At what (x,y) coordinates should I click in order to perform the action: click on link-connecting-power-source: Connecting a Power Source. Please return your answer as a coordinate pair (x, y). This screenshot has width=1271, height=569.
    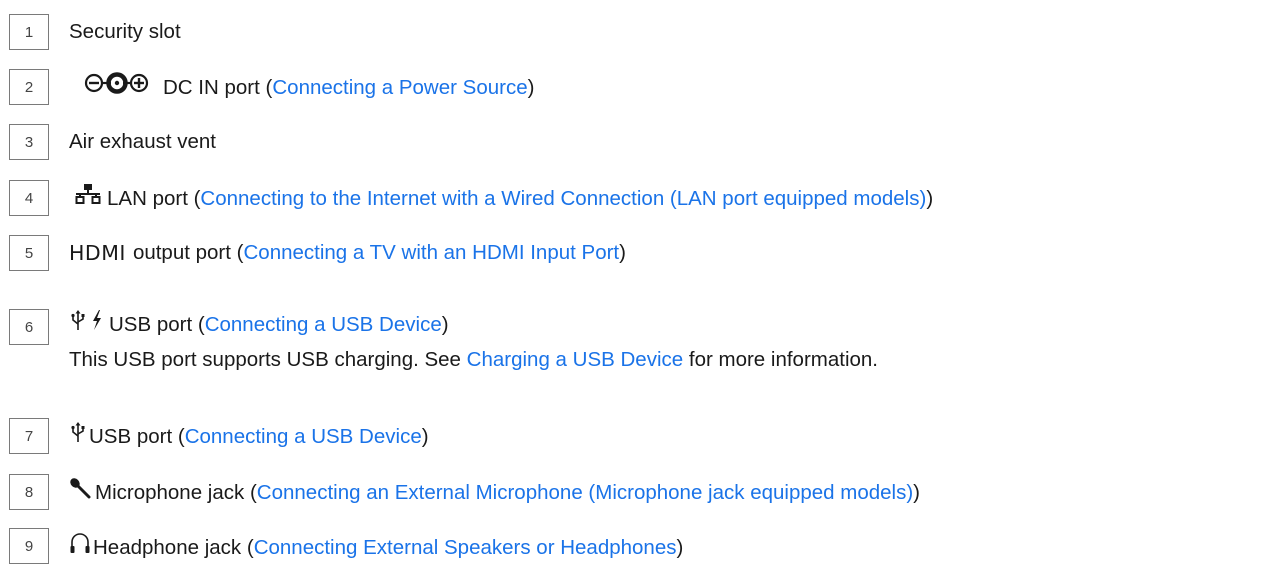
    Looking at the image, I should click on (399, 88).